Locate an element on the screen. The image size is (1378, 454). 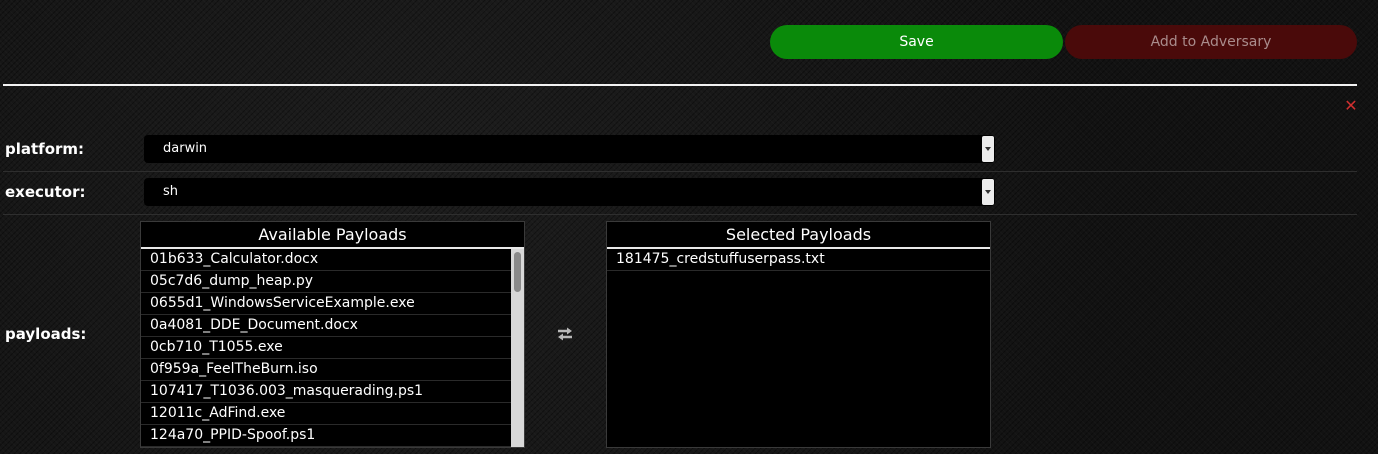
list-item: 0f959a_FeelTheBurn.iso is located at coordinates (326, 370).